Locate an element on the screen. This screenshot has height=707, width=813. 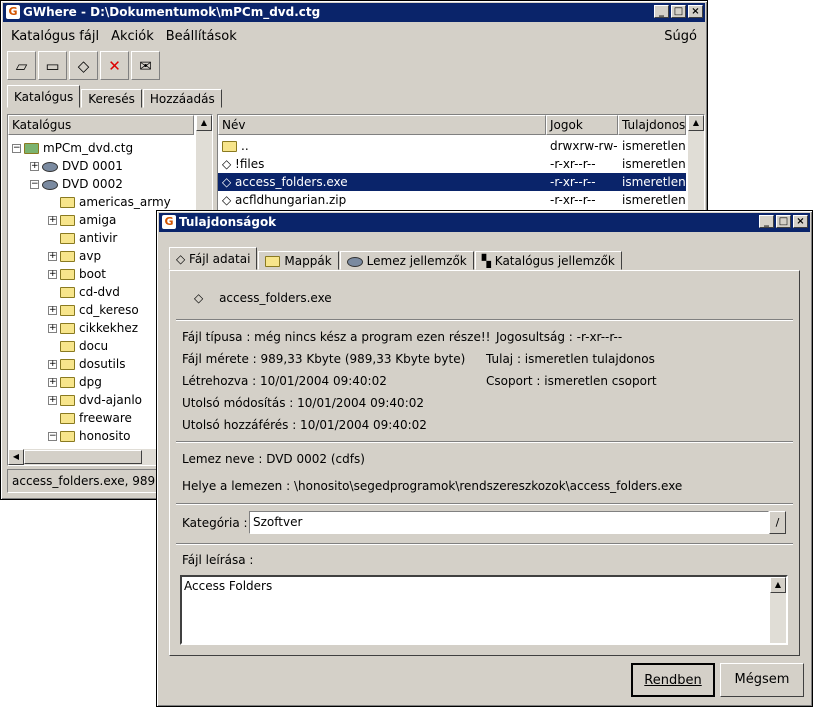
cancel-button: Mégsem is located at coordinates (762, 680).